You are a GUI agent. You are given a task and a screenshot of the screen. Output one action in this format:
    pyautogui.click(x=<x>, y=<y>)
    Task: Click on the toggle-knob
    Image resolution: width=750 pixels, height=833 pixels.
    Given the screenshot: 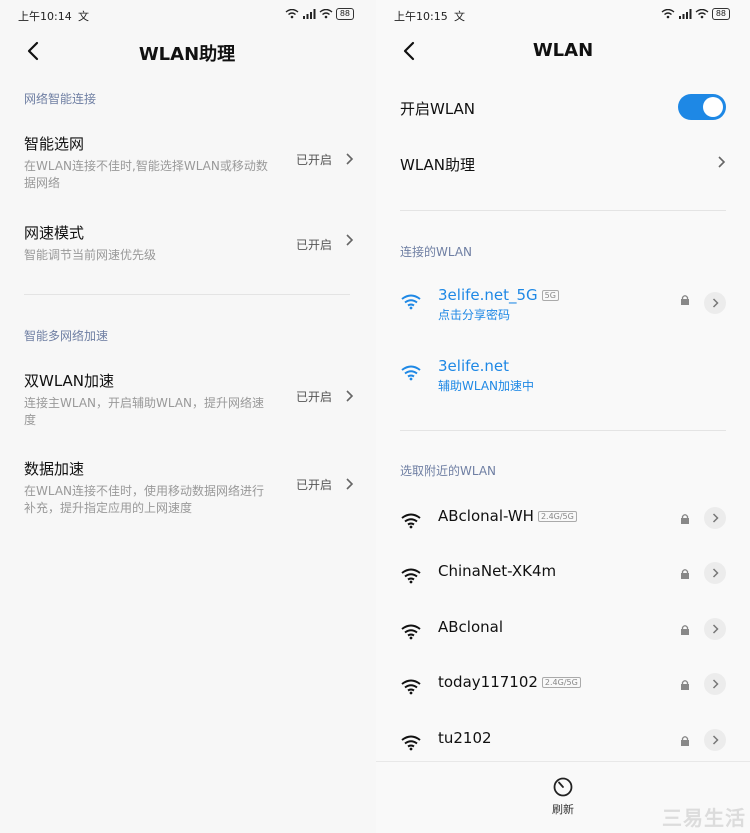 What is the action you would take?
    pyautogui.click(x=713, y=107)
    